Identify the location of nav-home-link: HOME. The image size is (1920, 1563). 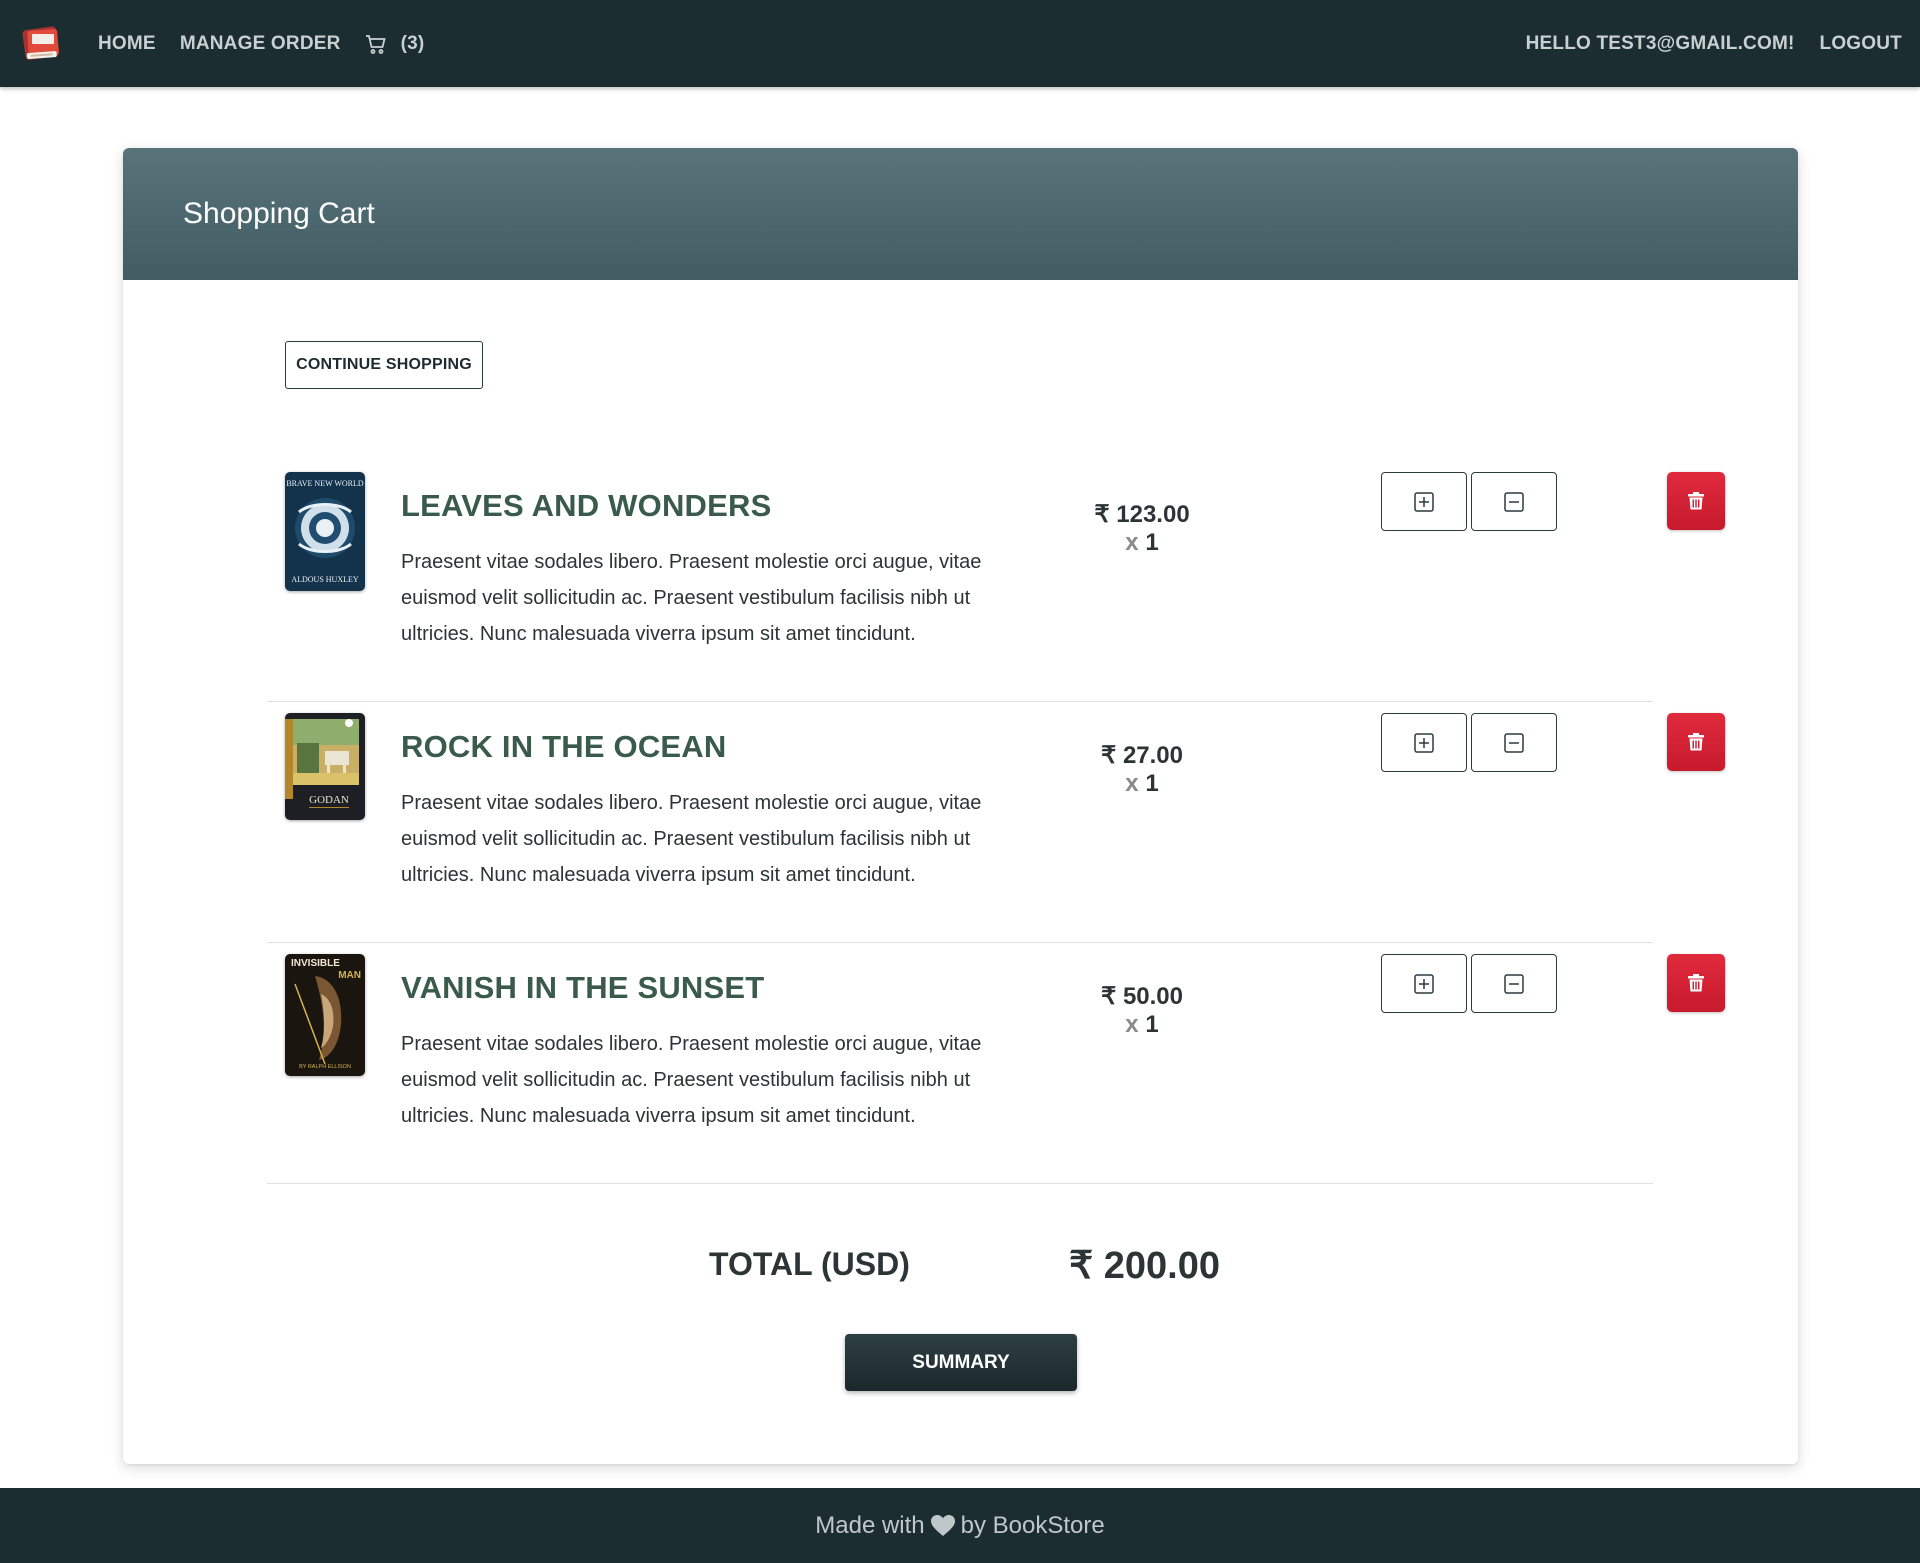
(127, 44).